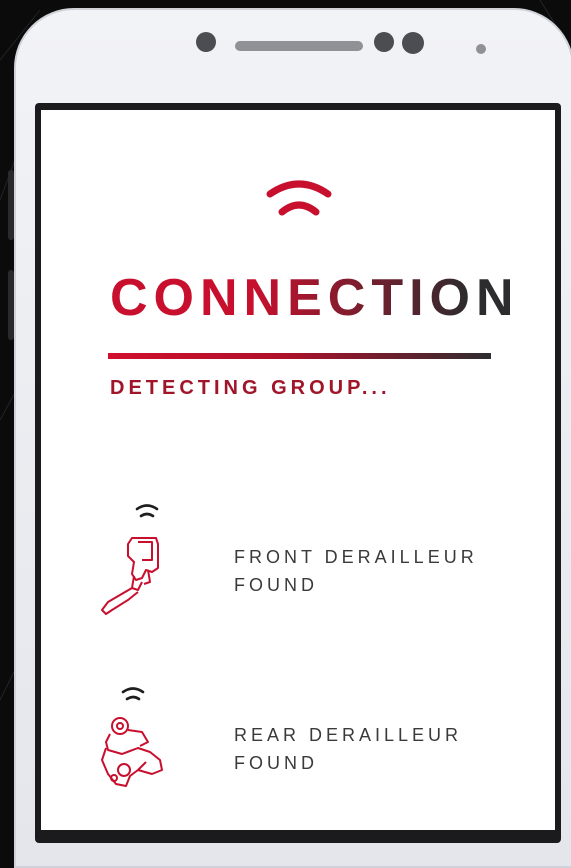 Image resolution: width=571 pixels, height=868 pixels. Describe the element at coordinates (11, 205) in the screenshot. I see `volume-button` at that location.